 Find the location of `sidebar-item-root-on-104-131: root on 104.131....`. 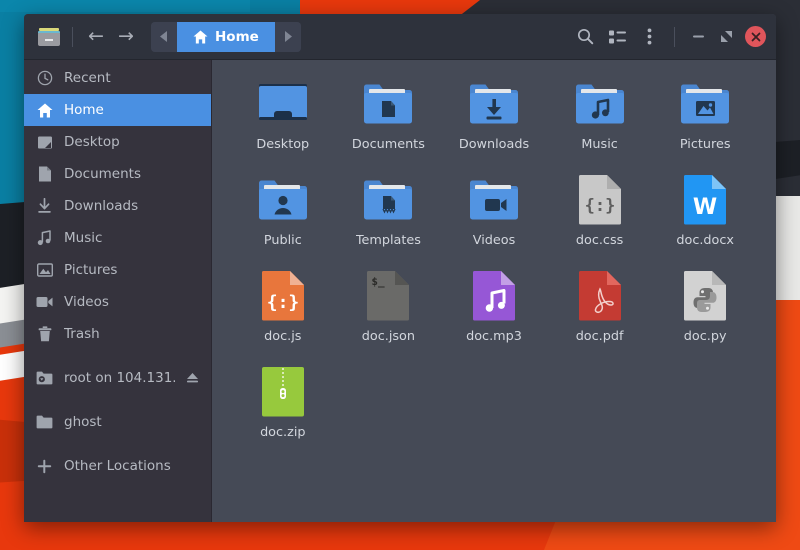

sidebar-item-root-on-104-131: root on 104.131.... is located at coordinates (117, 378).